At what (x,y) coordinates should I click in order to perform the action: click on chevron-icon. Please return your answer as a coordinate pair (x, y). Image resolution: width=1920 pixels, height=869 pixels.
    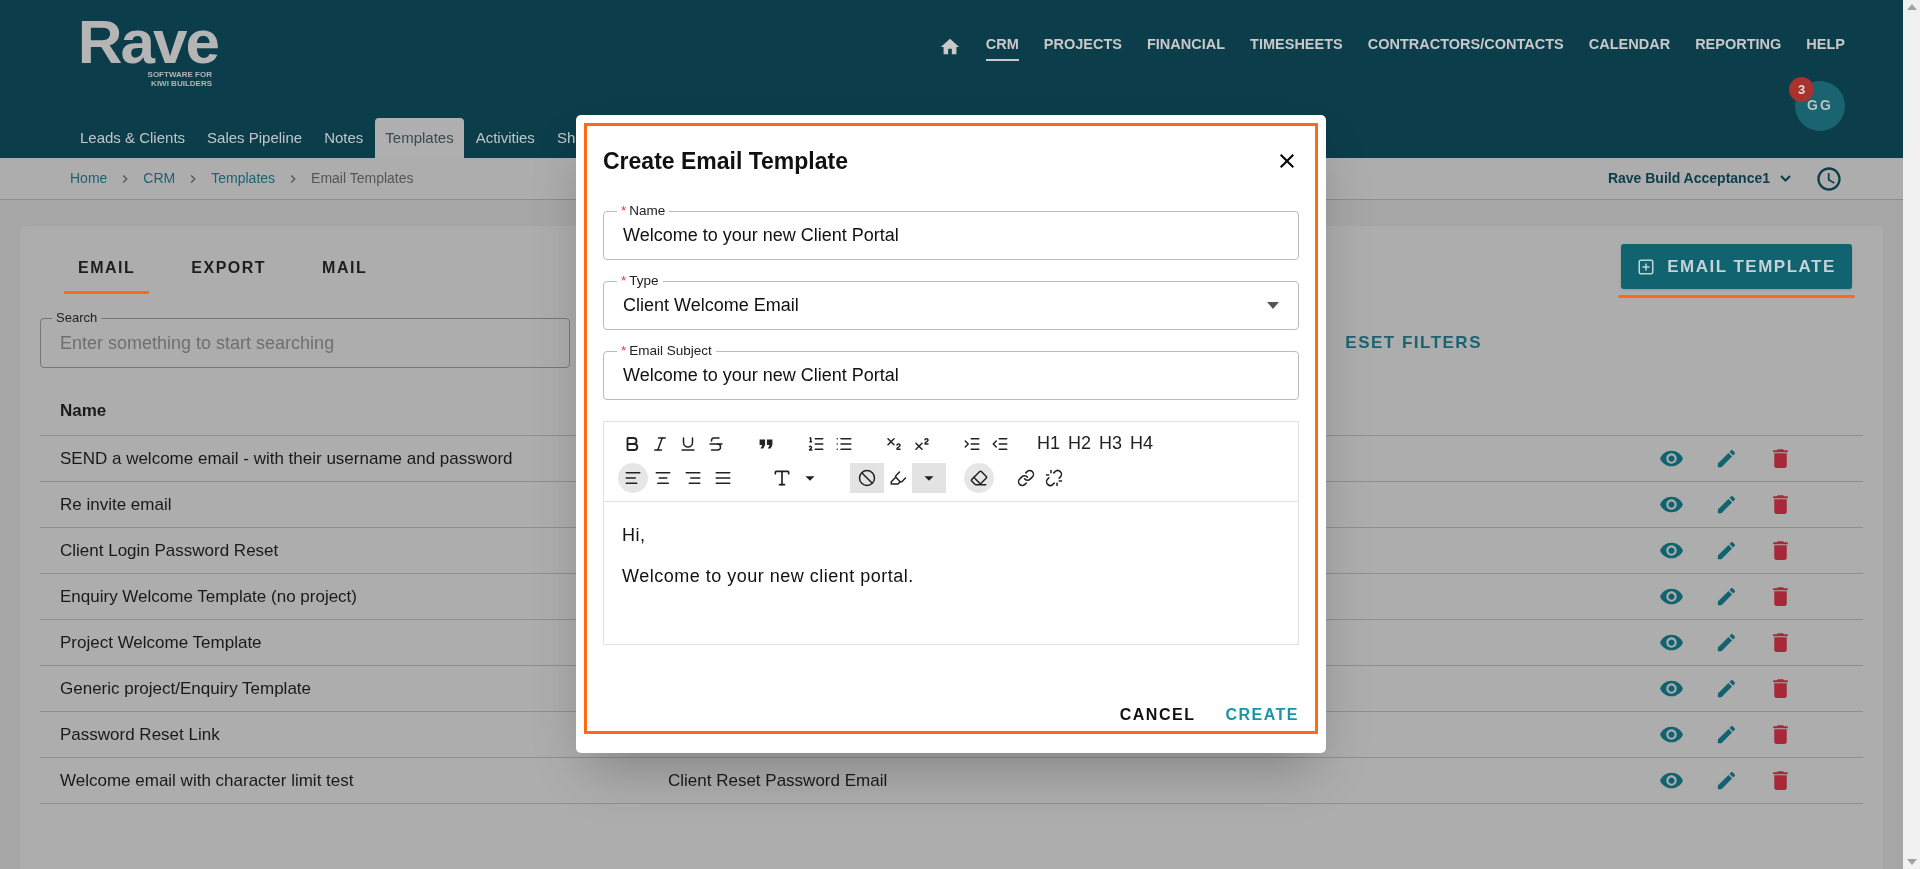
    Looking at the image, I should click on (1785, 178).